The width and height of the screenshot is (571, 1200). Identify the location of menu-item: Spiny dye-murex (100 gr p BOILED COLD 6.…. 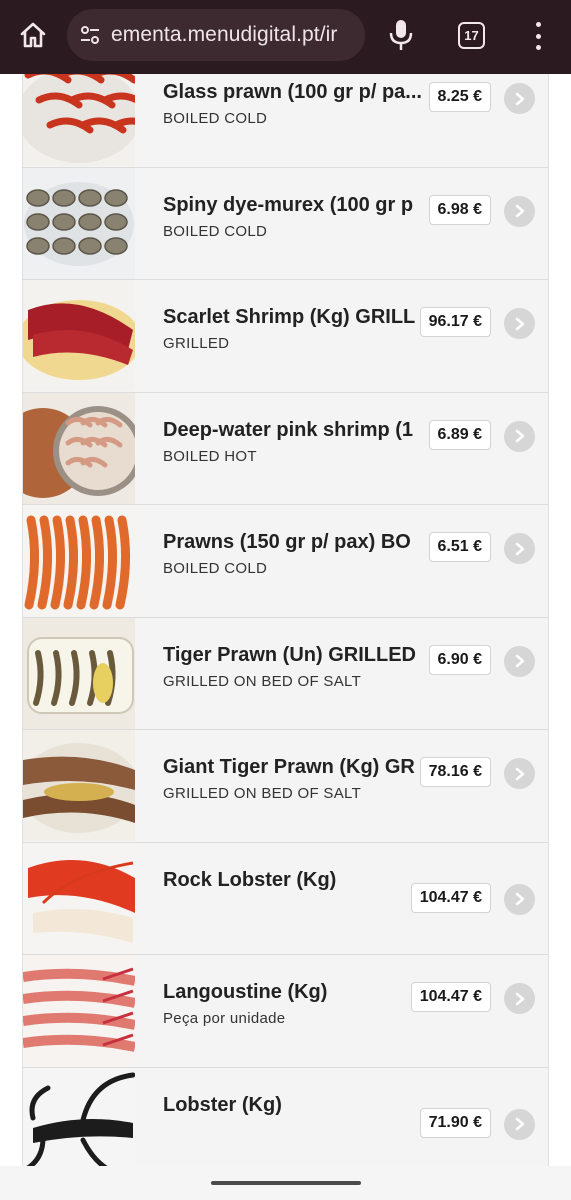
(285, 223).